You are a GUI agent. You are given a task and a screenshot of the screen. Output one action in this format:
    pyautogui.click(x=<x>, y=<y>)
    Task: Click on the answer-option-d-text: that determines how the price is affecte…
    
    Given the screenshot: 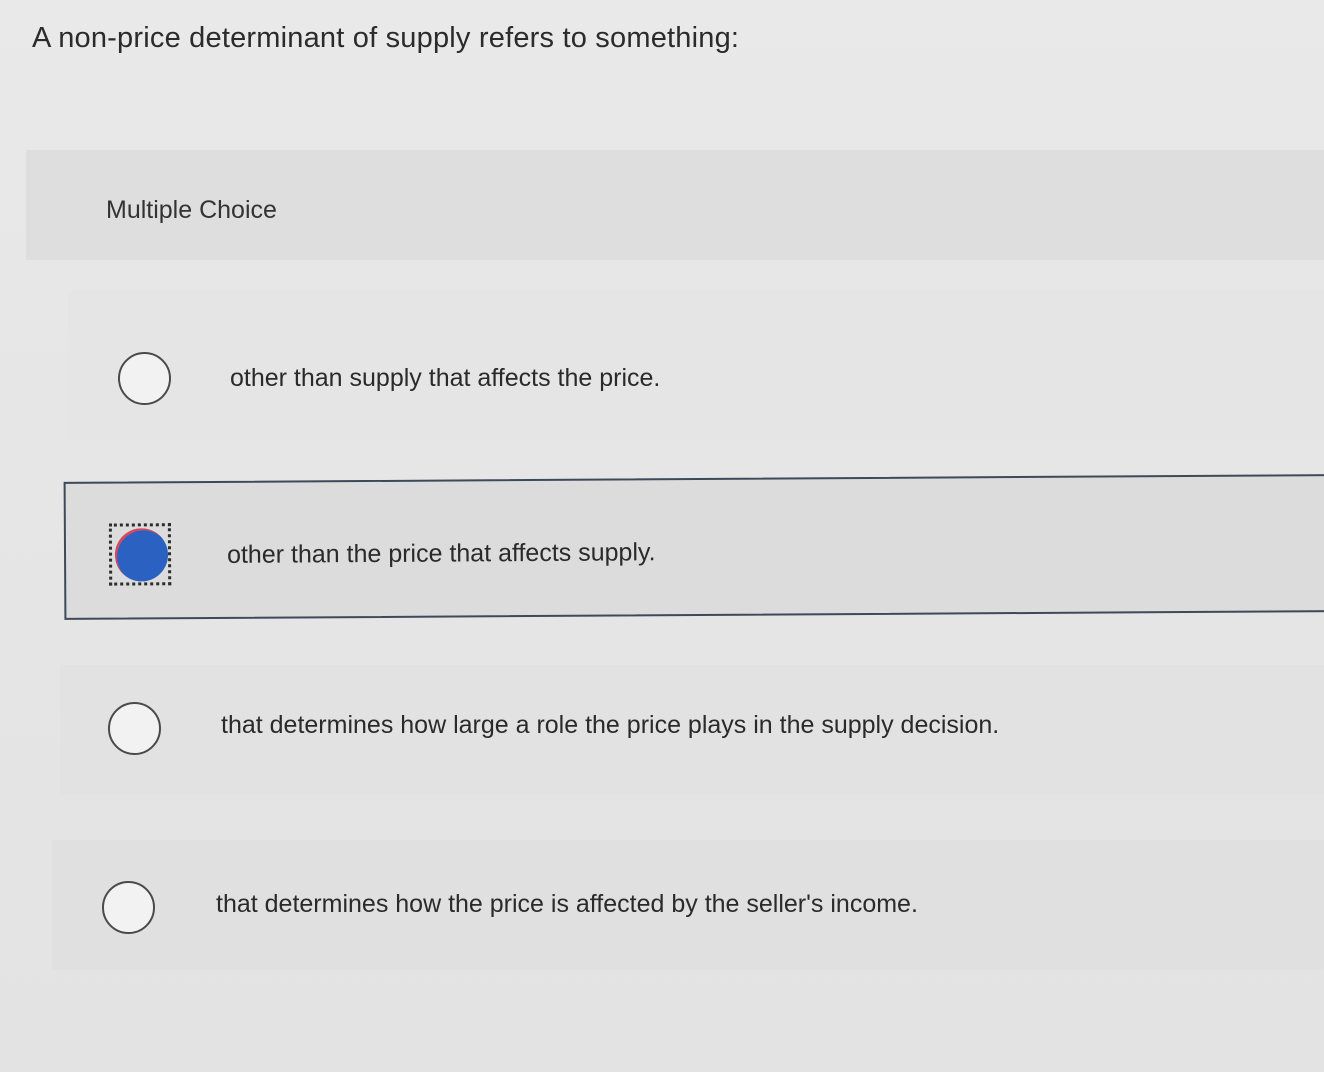 What is the action you would take?
    pyautogui.click(x=567, y=904)
    